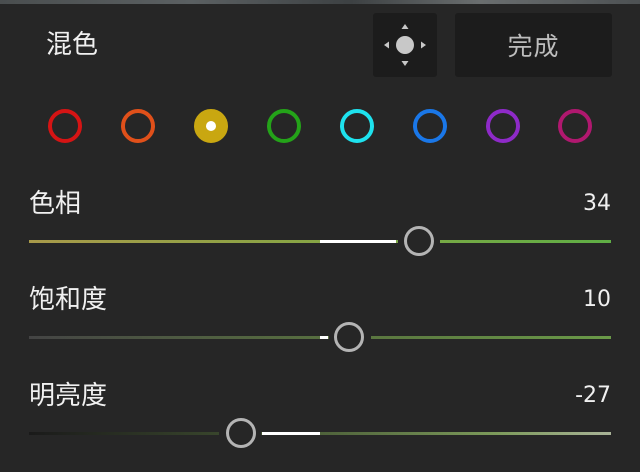 This screenshot has height=472, width=640. I want to click on saturation-track, so click(320, 337).